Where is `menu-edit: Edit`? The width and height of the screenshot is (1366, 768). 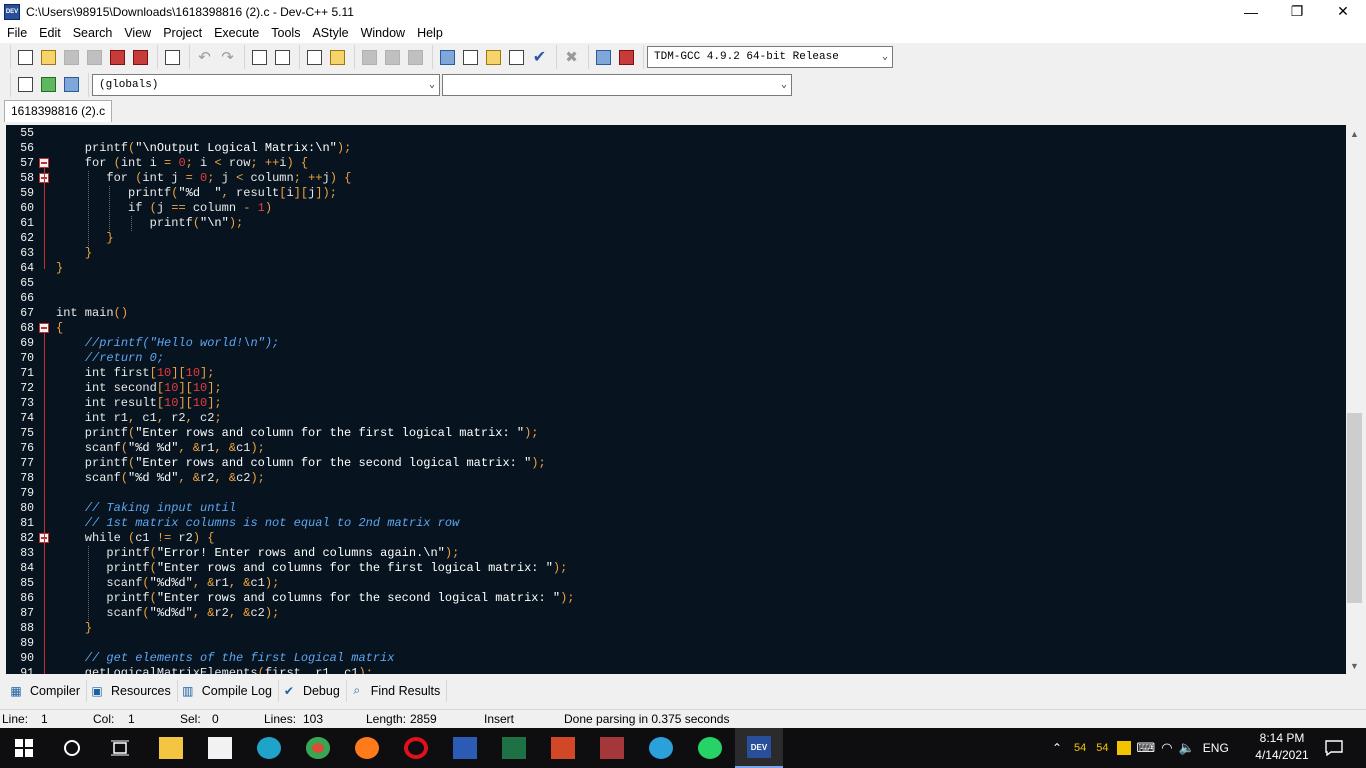 menu-edit: Edit is located at coordinates (50, 33).